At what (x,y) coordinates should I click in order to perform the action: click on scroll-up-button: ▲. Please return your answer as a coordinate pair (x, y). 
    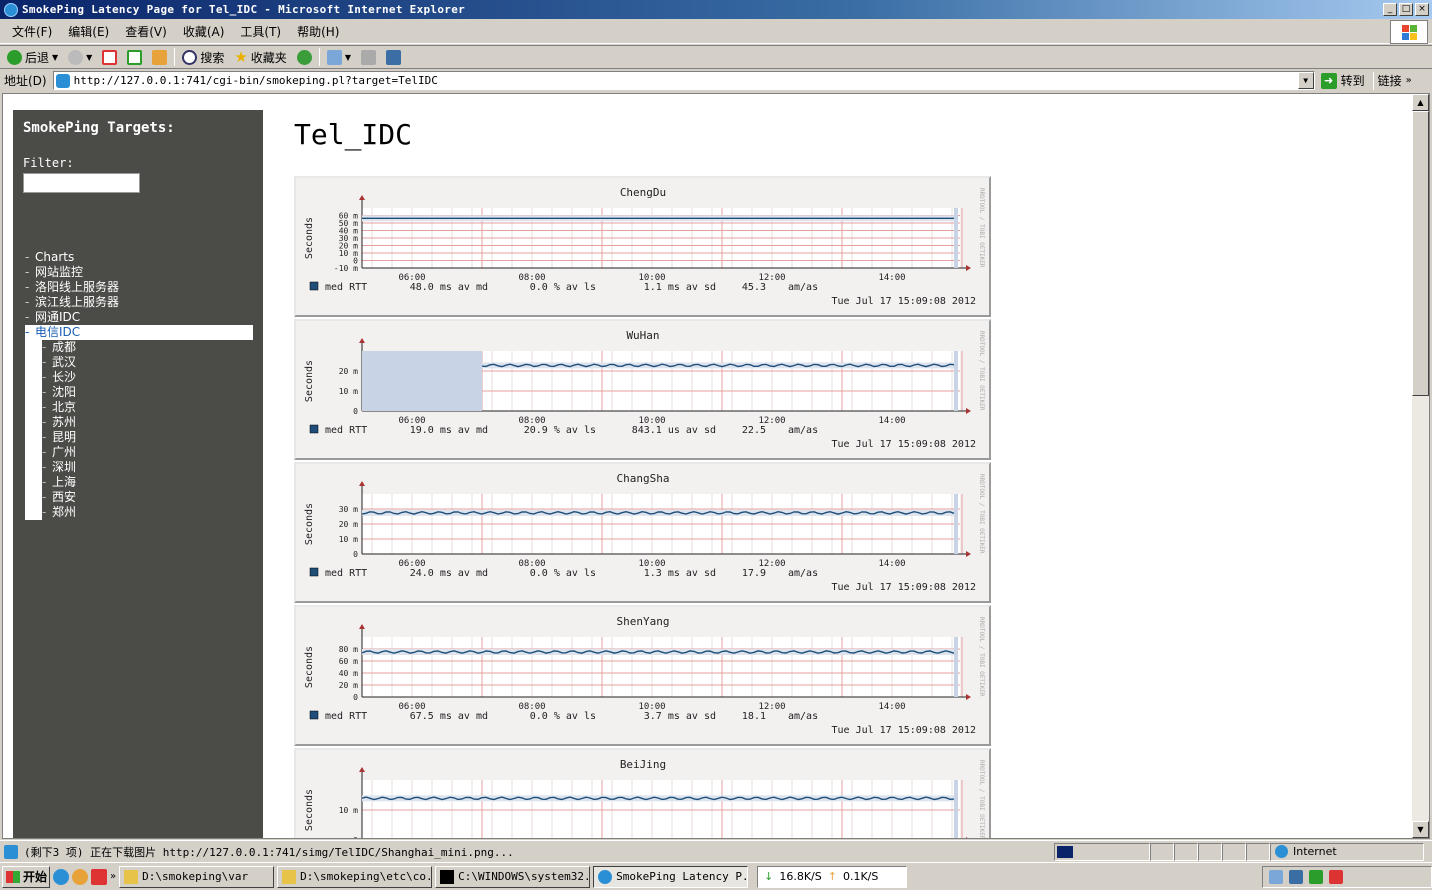
    Looking at the image, I should click on (1420, 102).